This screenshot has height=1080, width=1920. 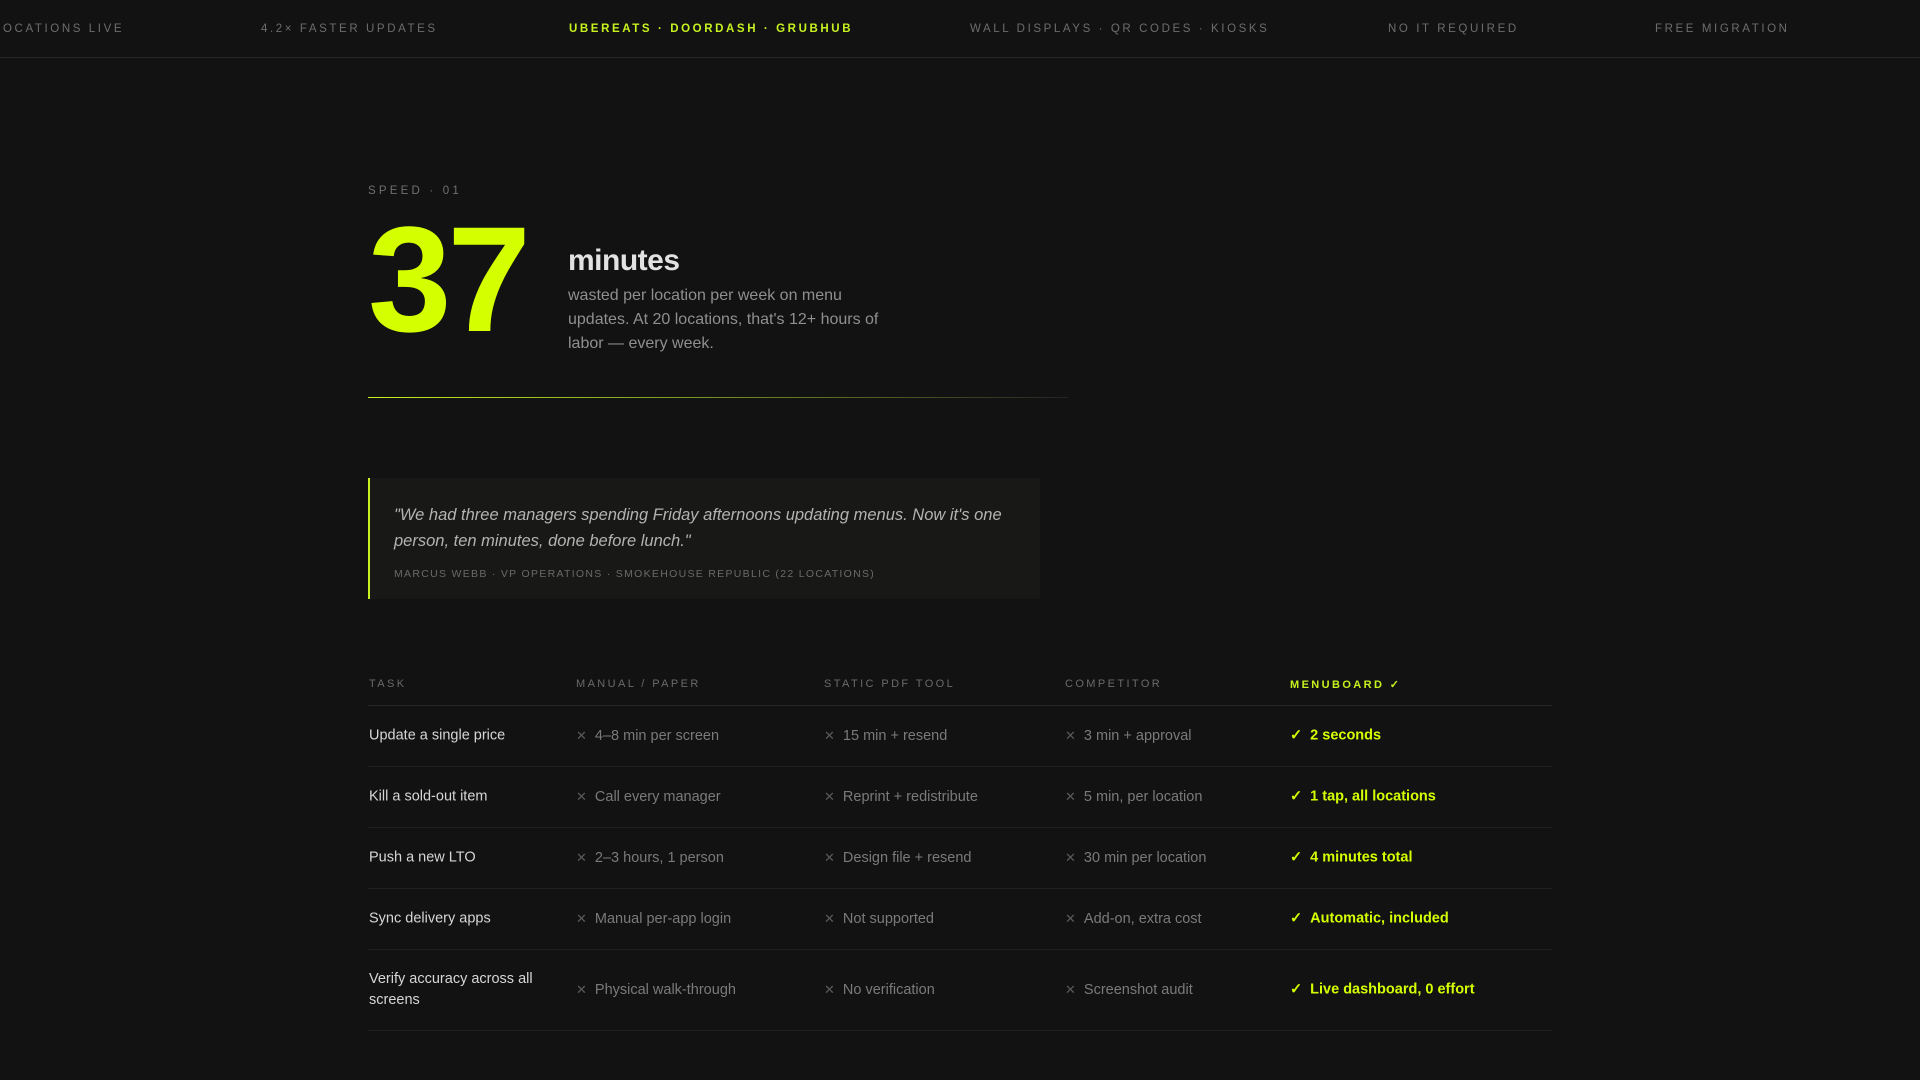 I want to click on cell-text: Add-on, extra cost, so click(x=1142, y=919).